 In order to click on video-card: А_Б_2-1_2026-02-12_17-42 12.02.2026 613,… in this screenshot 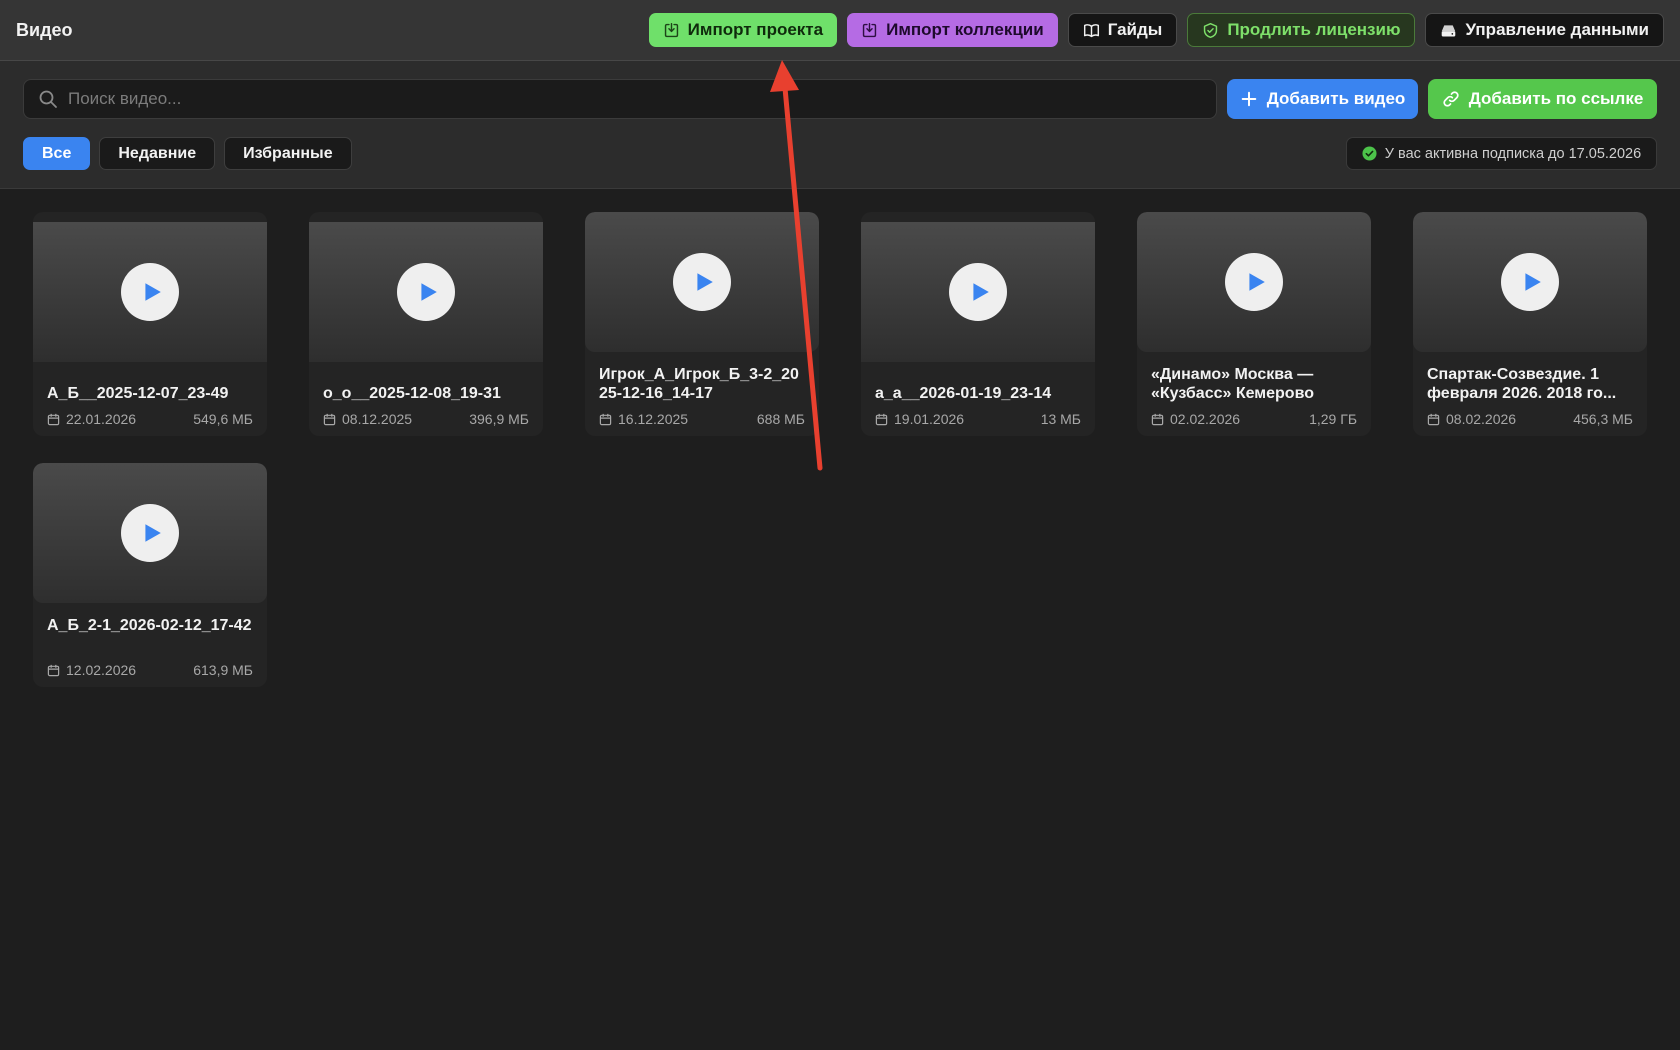, I will do `click(150, 575)`.